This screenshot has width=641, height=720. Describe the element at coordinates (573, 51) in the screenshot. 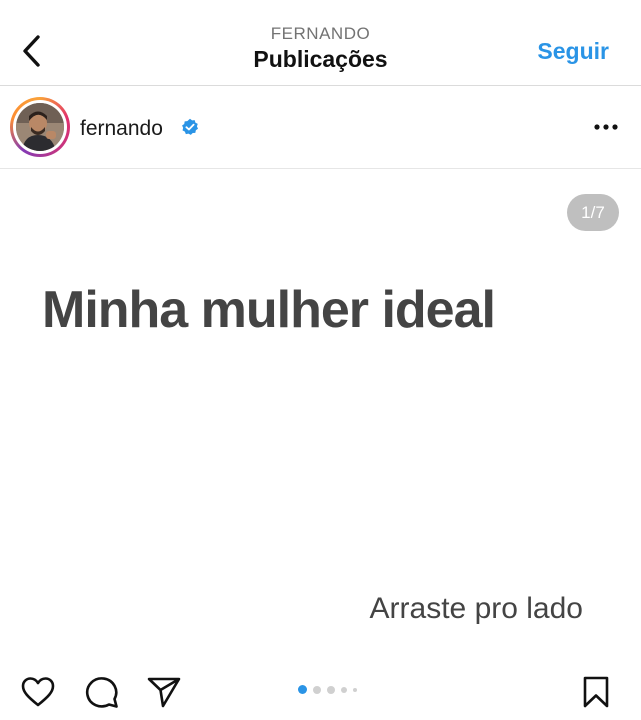

I see `follow-button: Seguir` at that location.